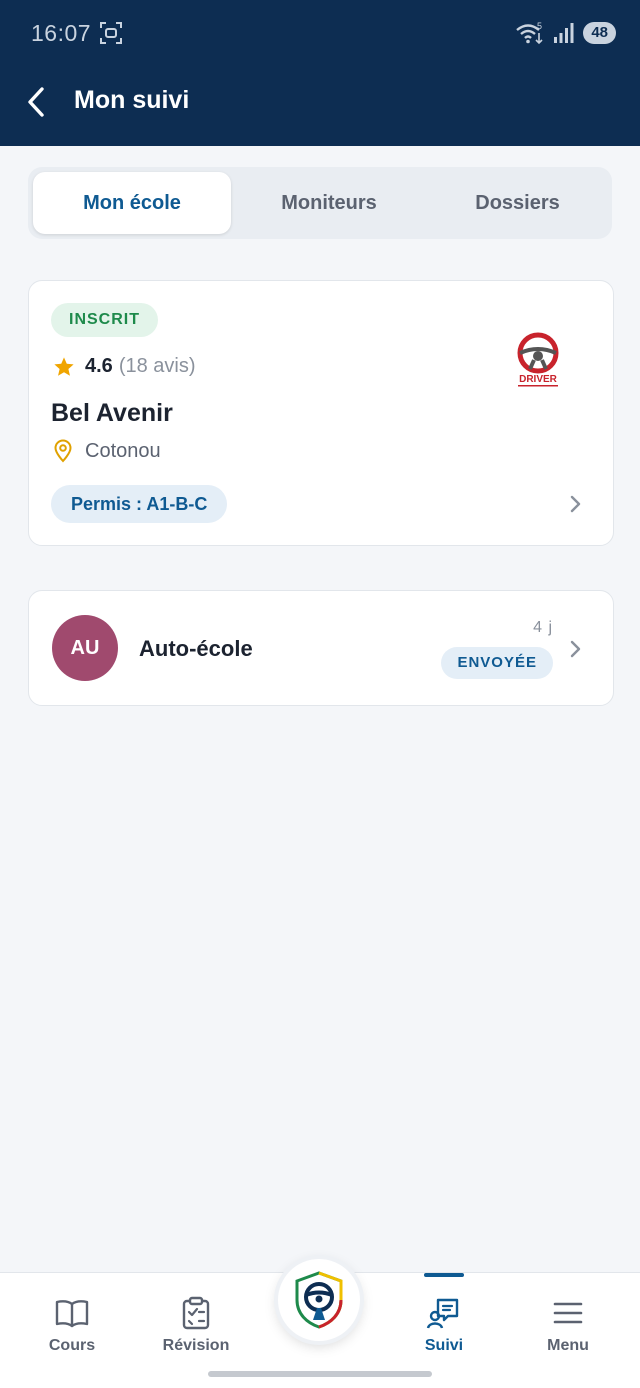 The image size is (640, 1388). I want to click on chat-user-icon, so click(442, 1313).